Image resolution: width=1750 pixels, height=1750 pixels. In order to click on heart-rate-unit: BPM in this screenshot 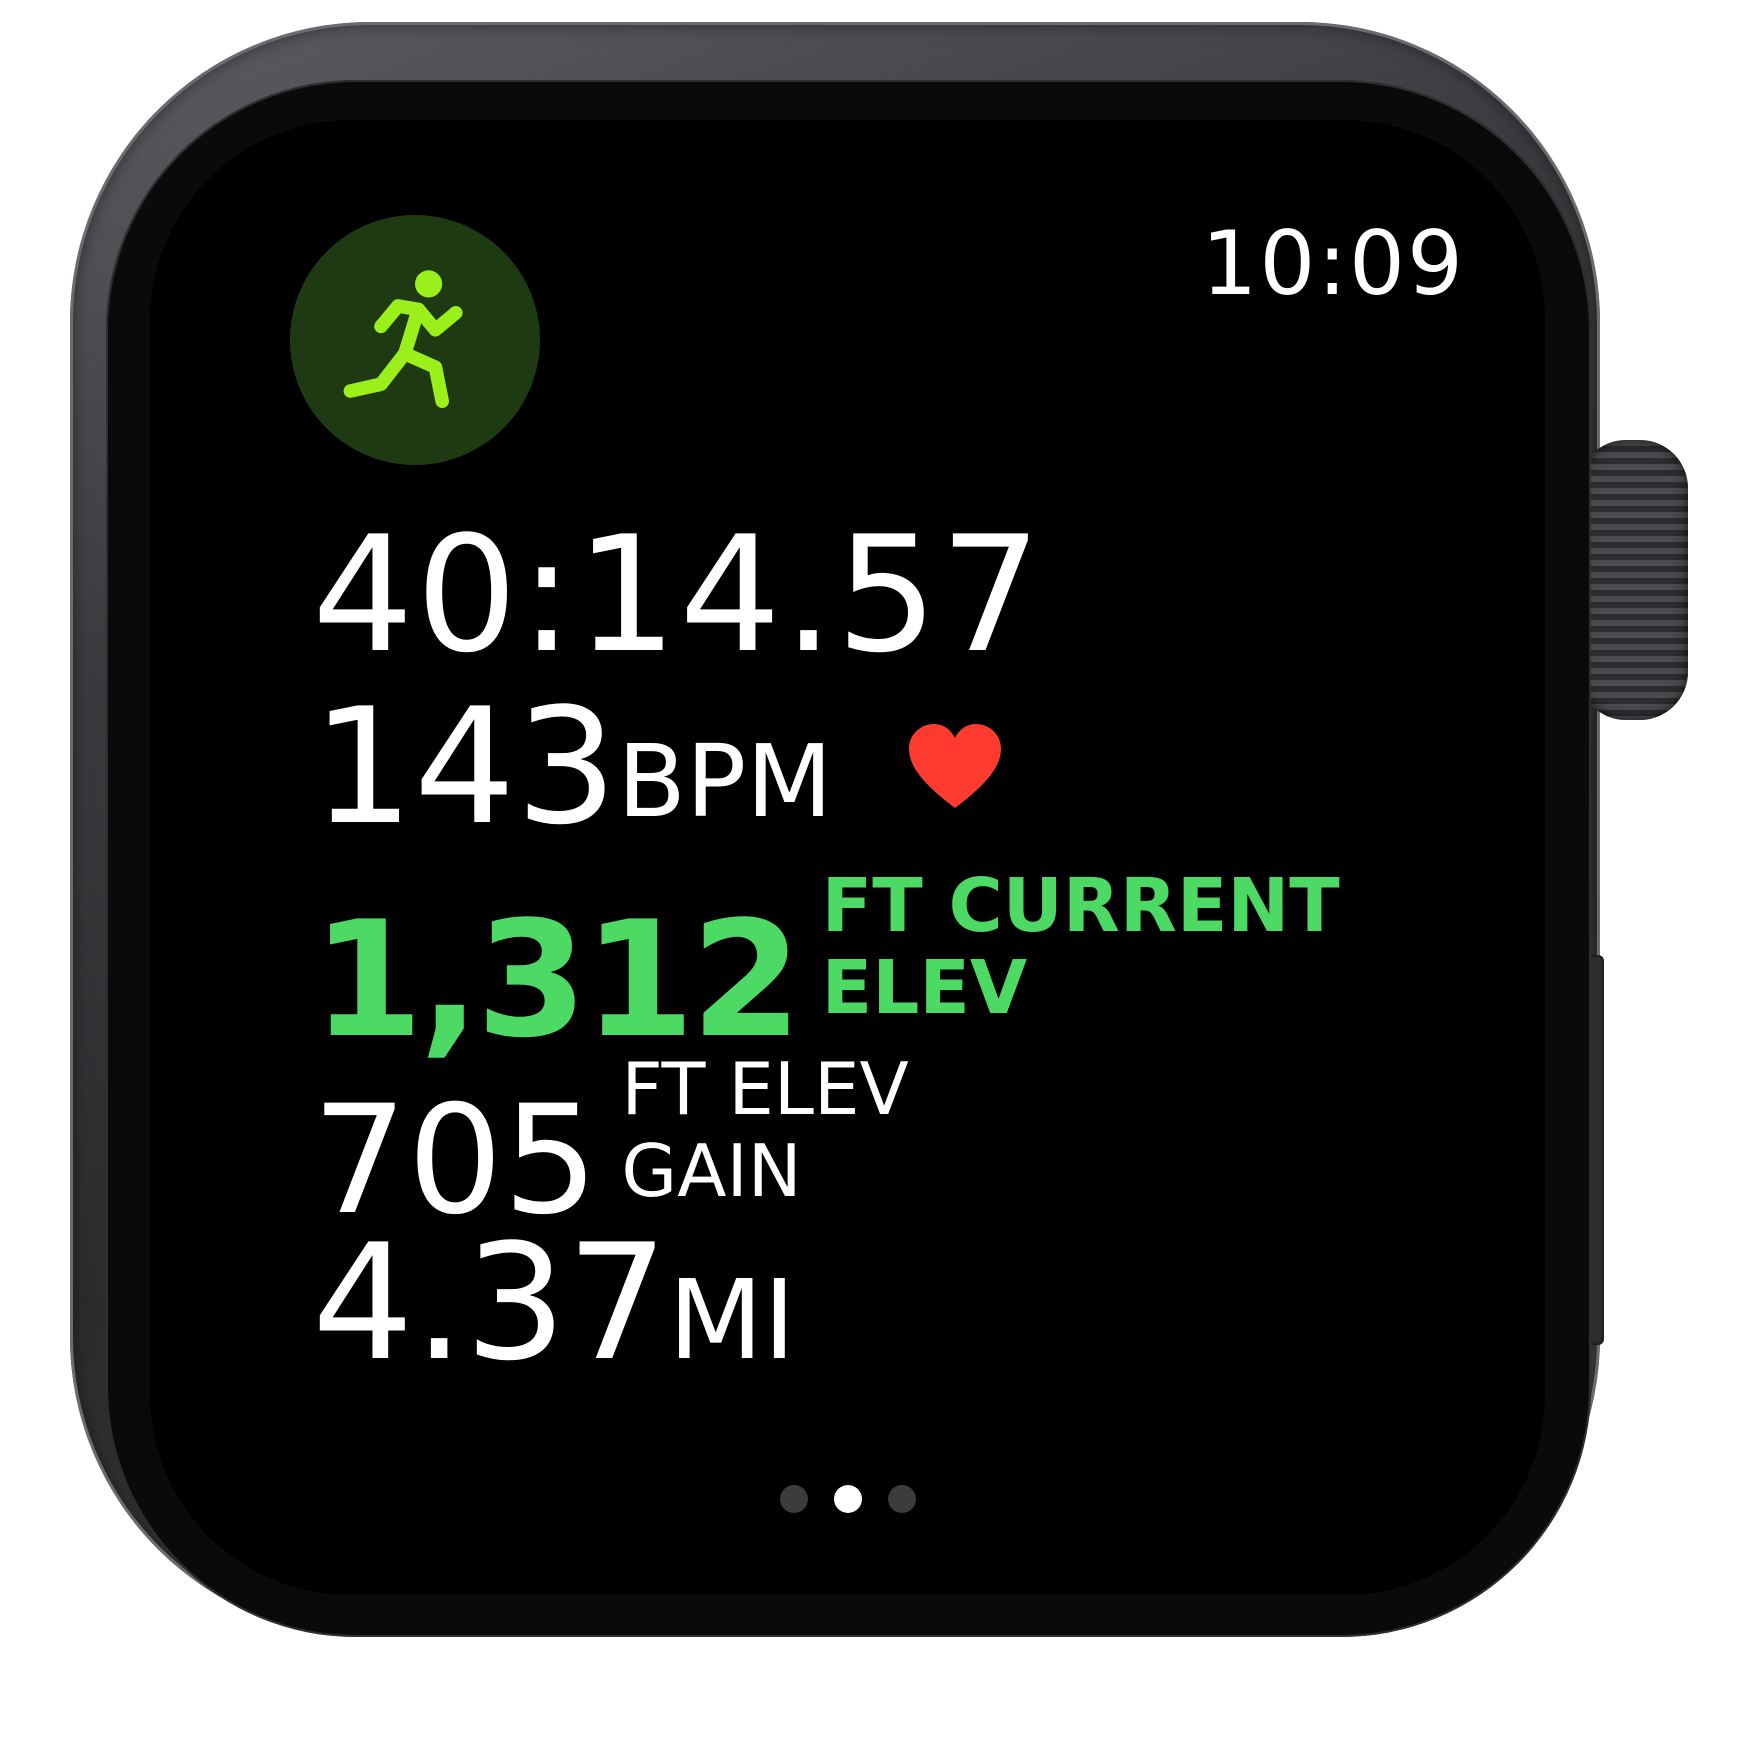, I will do `click(725, 781)`.